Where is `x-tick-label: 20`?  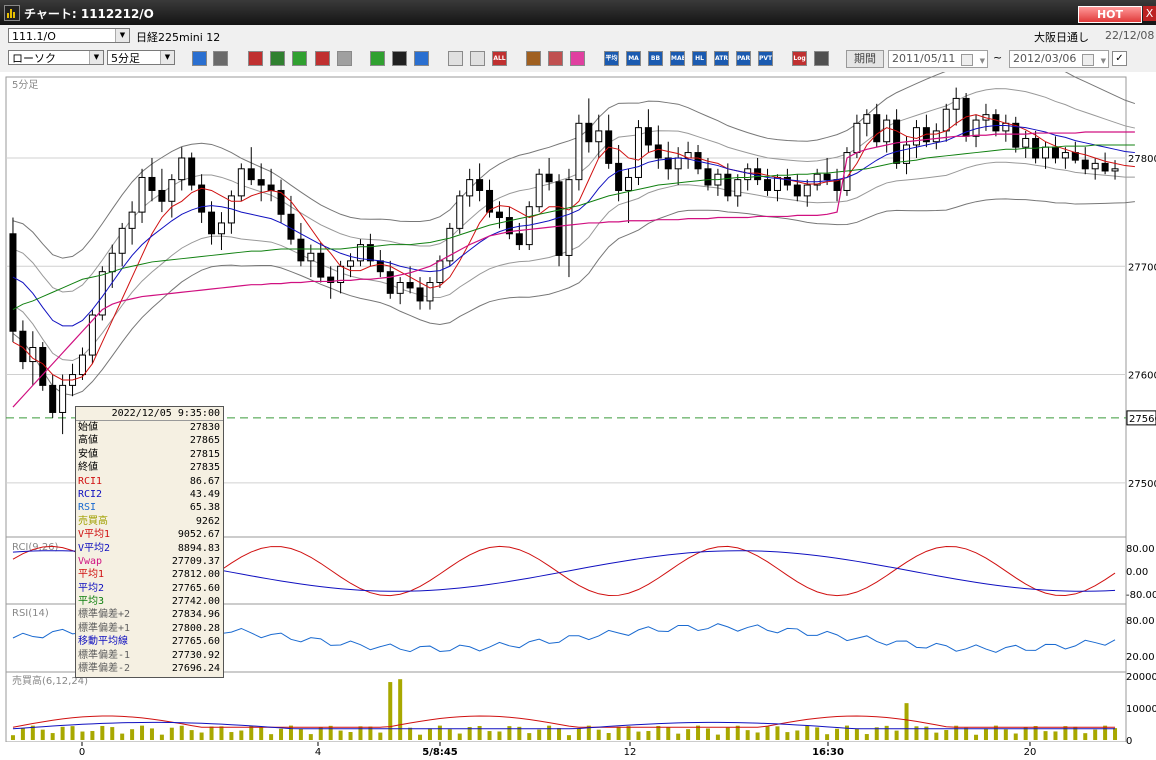 x-tick-label: 20 is located at coordinates (1030, 752).